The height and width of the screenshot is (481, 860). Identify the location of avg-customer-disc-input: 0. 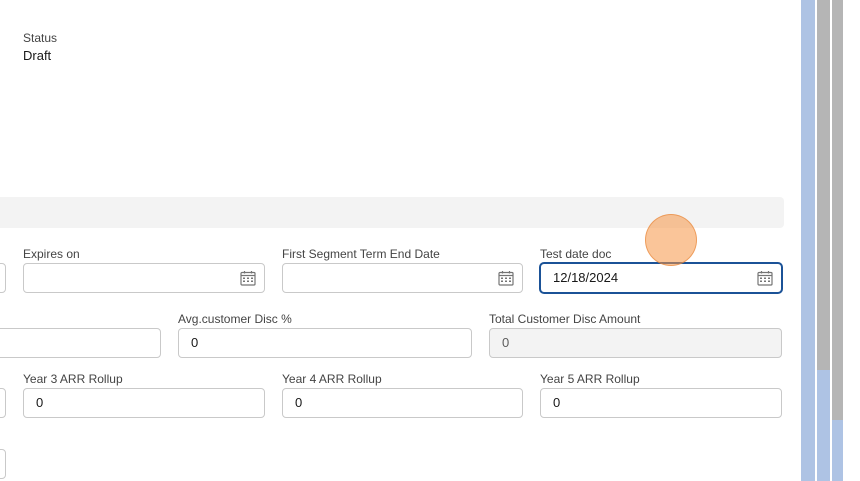
(325, 343).